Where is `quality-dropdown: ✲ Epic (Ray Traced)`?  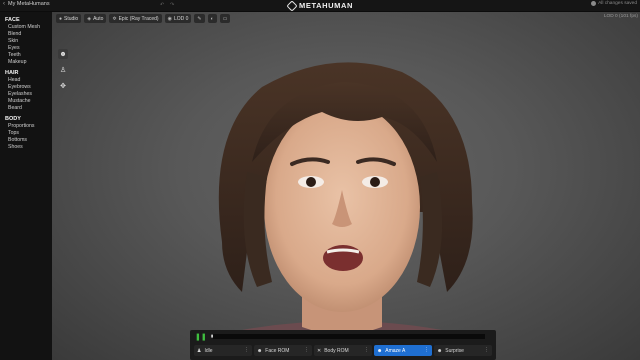
quality-dropdown: ✲ Epic (Ray Traced) is located at coordinates (135, 18).